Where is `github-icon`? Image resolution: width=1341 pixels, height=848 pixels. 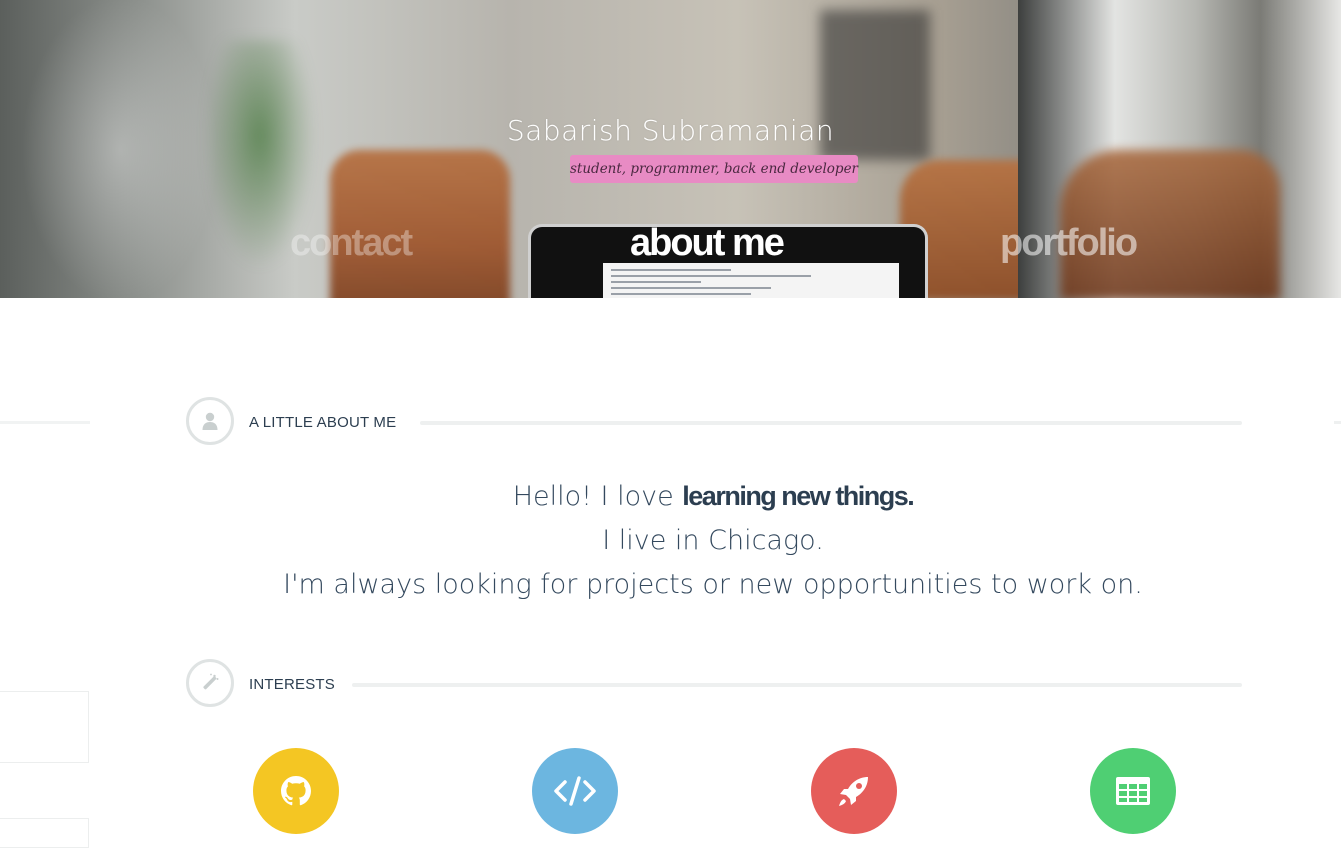
github-icon is located at coordinates (296, 791).